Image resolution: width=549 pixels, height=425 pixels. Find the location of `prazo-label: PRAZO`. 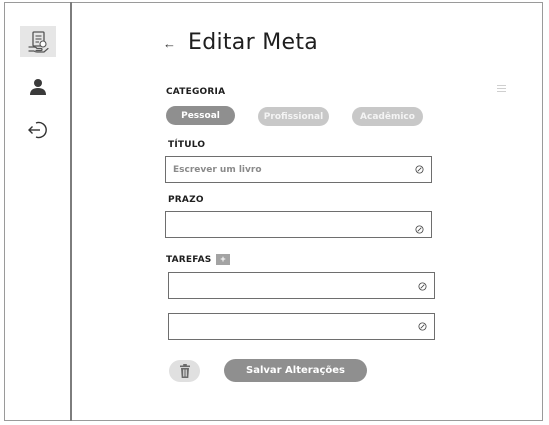

prazo-label: PRAZO is located at coordinates (186, 200).